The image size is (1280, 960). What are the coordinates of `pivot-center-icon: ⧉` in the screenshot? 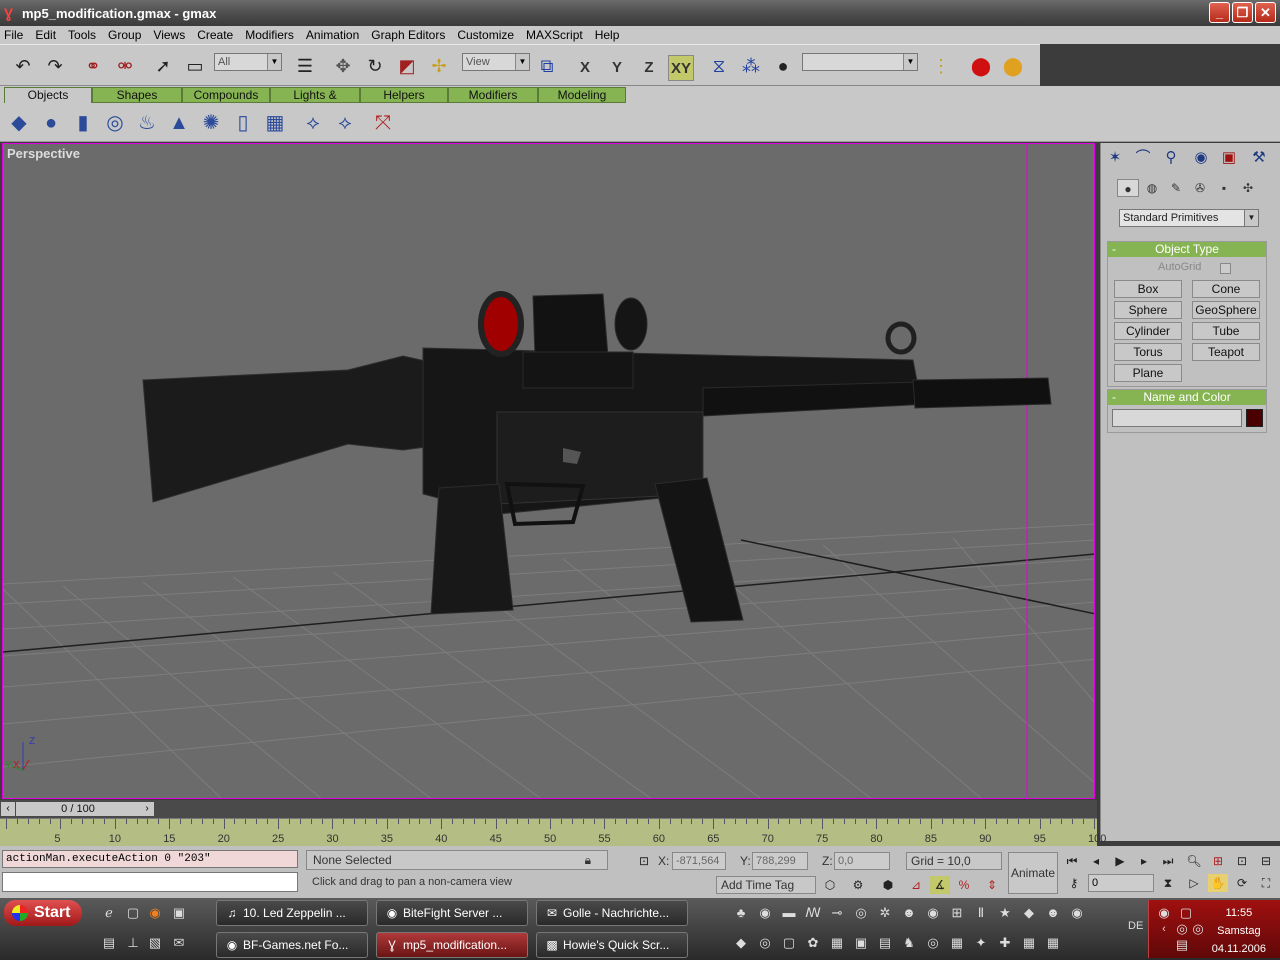 It's located at (547, 66).